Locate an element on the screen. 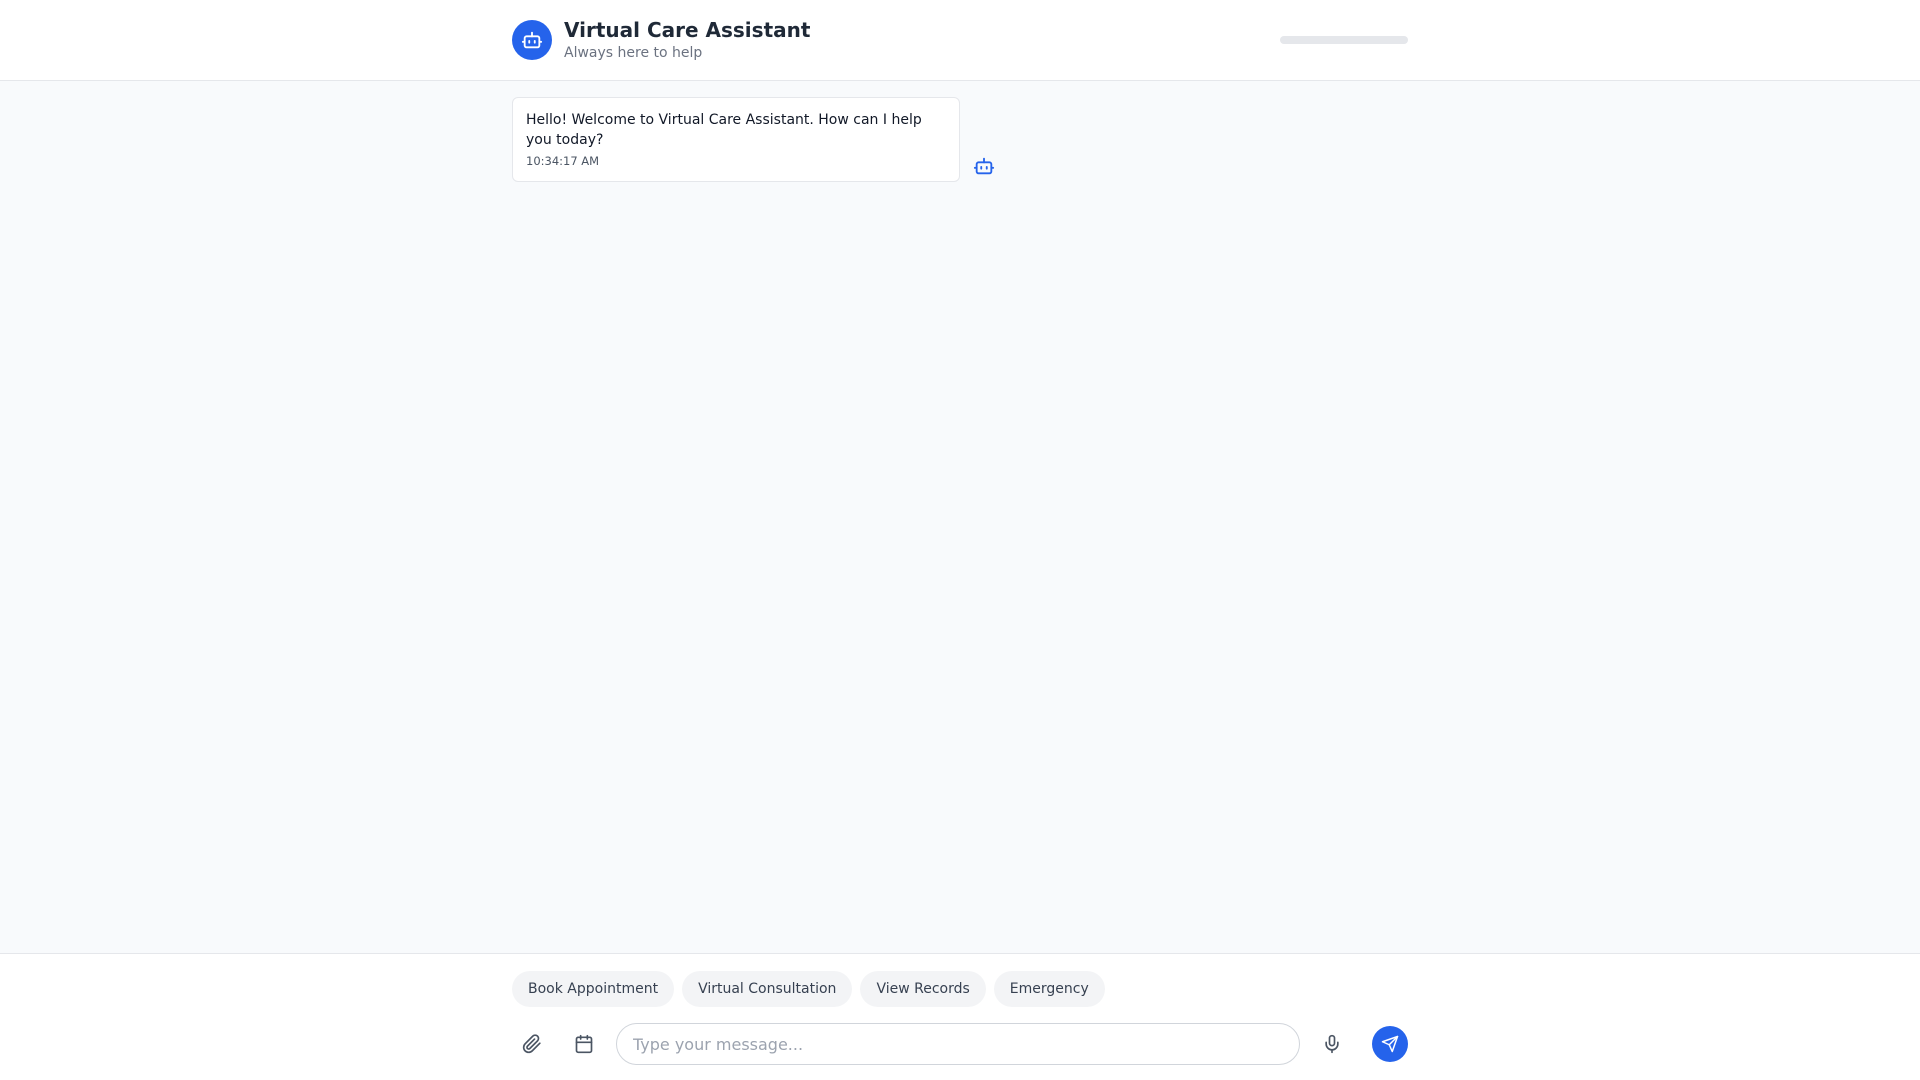  assistant-avatar is located at coordinates (532, 40).